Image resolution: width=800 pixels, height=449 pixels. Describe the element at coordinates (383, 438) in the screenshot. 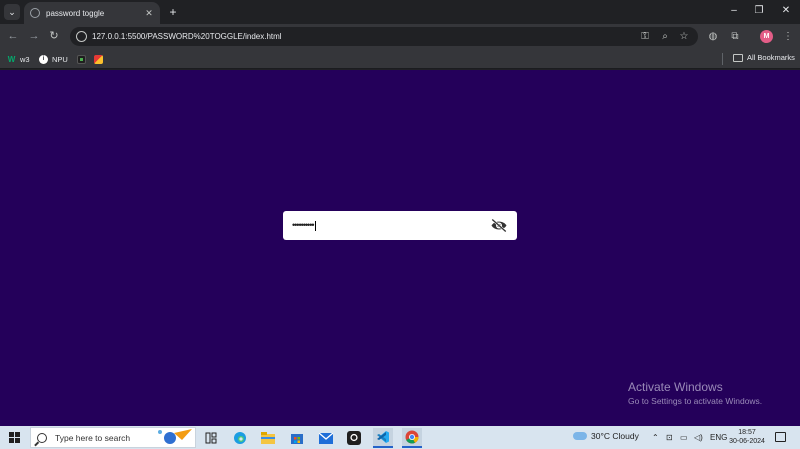

I see `vscode-icon` at that location.